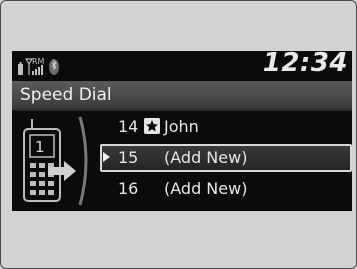  Describe the element at coordinates (305, 64) in the screenshot. I see `clock: 12:34` at that location.